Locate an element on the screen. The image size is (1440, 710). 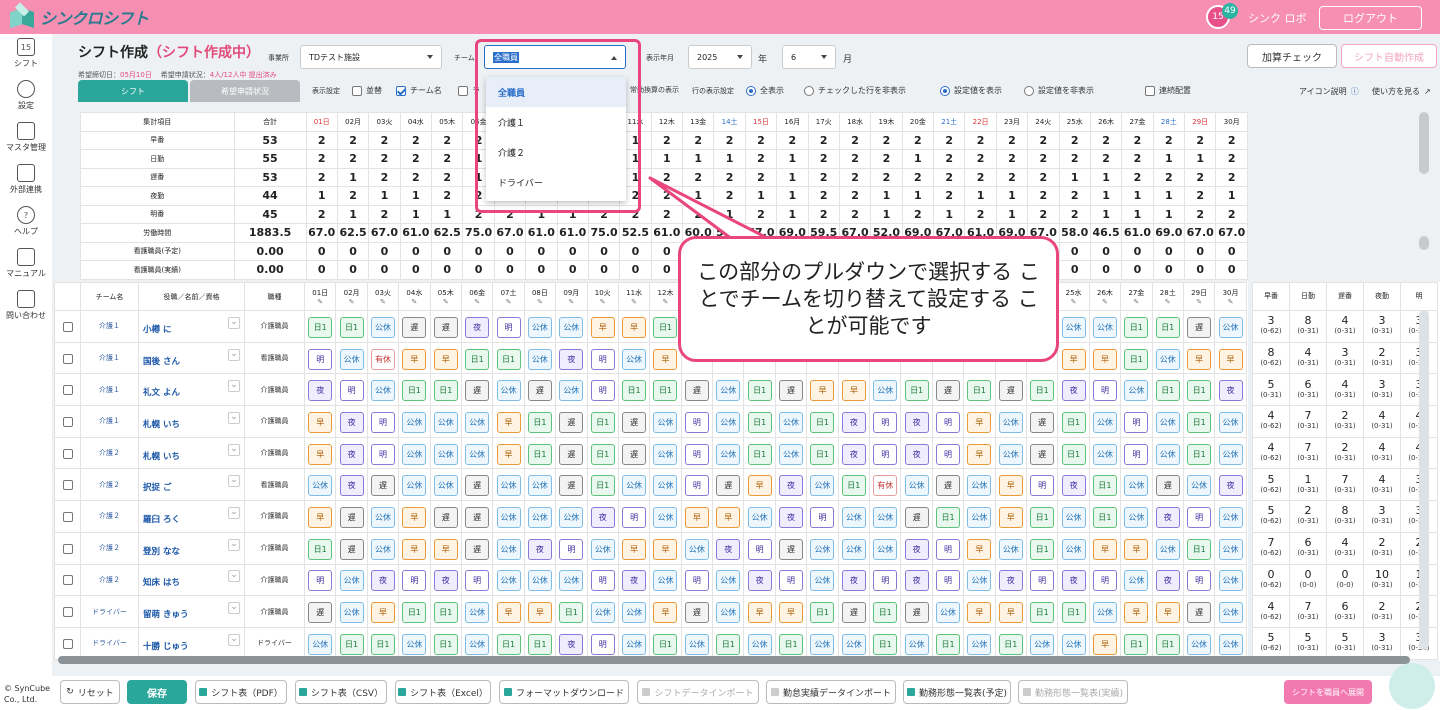
staff-name: 択捉 ご is located at coordinates (157, 488).